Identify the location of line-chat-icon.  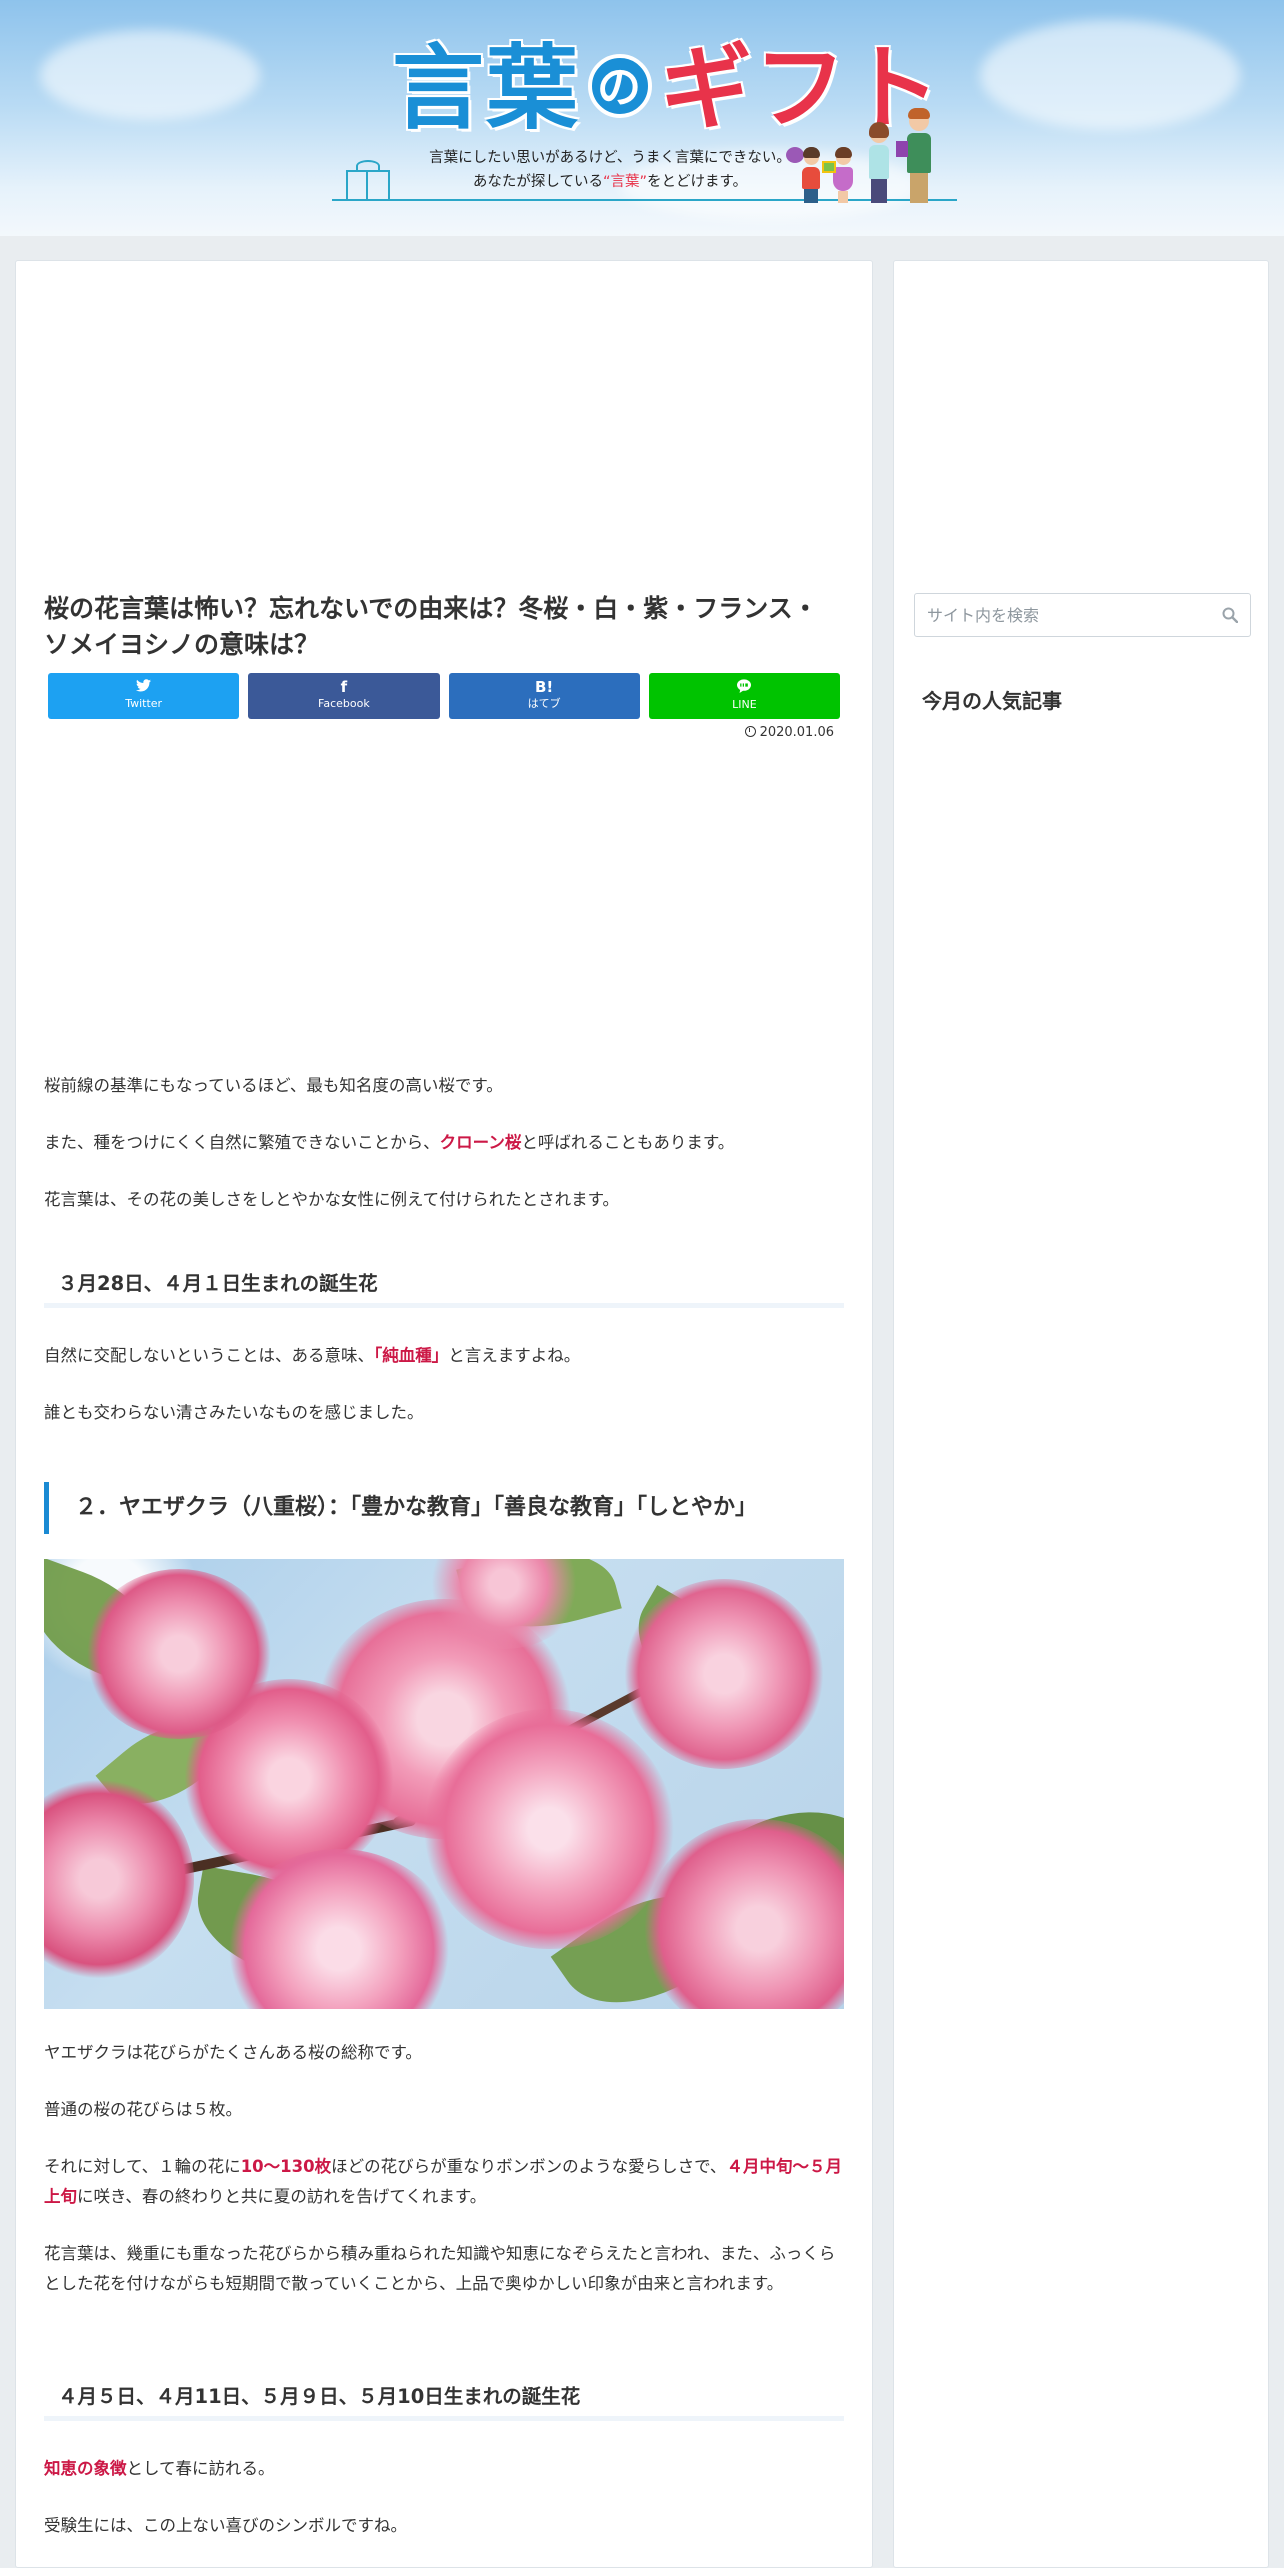
(744, 688).